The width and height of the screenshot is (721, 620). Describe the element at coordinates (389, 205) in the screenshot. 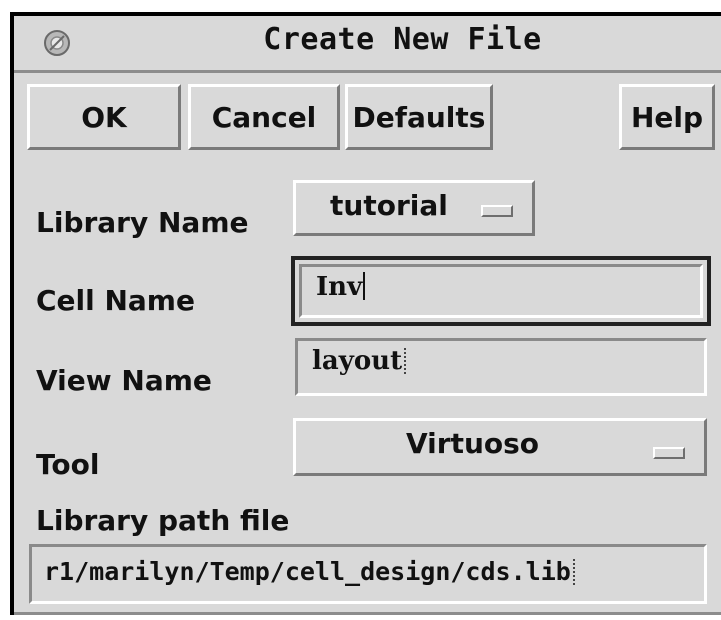

I see `library-name-value: tutorial` at that location.